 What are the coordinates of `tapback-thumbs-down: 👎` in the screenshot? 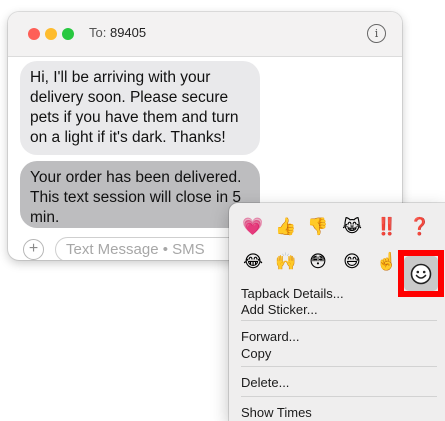 It's located at (318, 227).